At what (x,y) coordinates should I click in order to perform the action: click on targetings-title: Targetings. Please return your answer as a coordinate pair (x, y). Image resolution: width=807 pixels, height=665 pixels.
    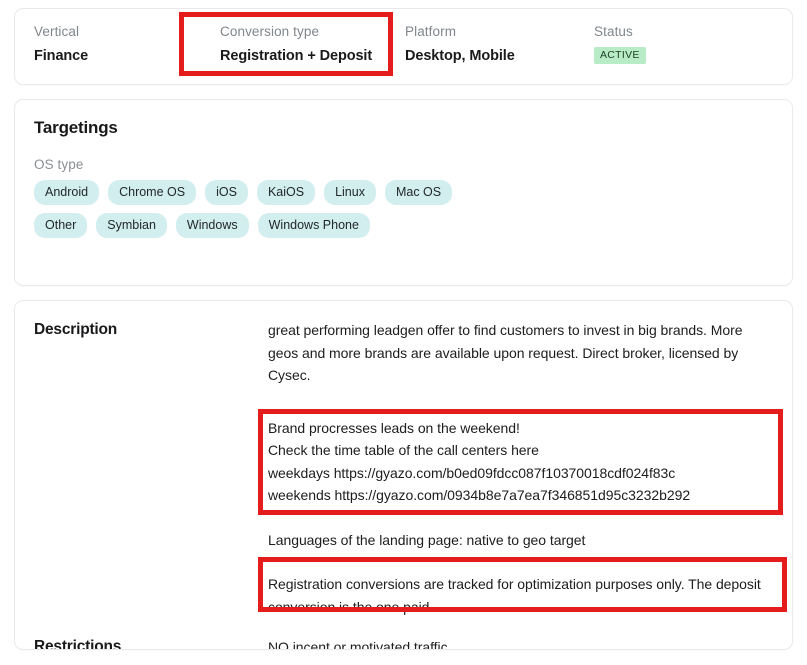
    Looking at the image, I should click on (76, 127).